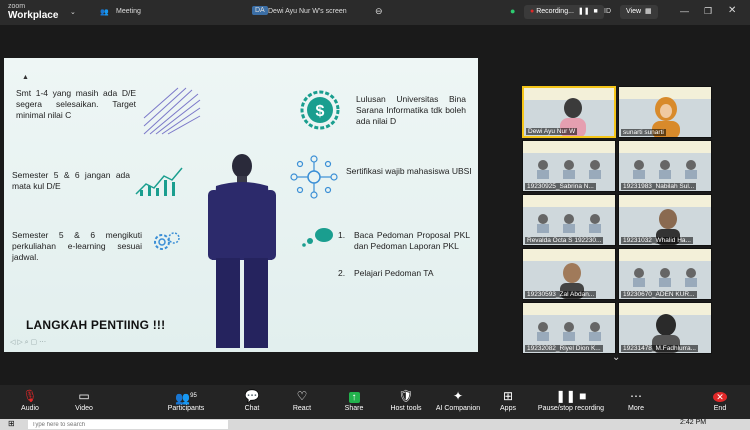 This screenshot has height=430, width=750. What do you see at coordinates (30, 396) in the screenshot?
I see `mic-muted-icon: 🎙` at bounding box center [30, 396].